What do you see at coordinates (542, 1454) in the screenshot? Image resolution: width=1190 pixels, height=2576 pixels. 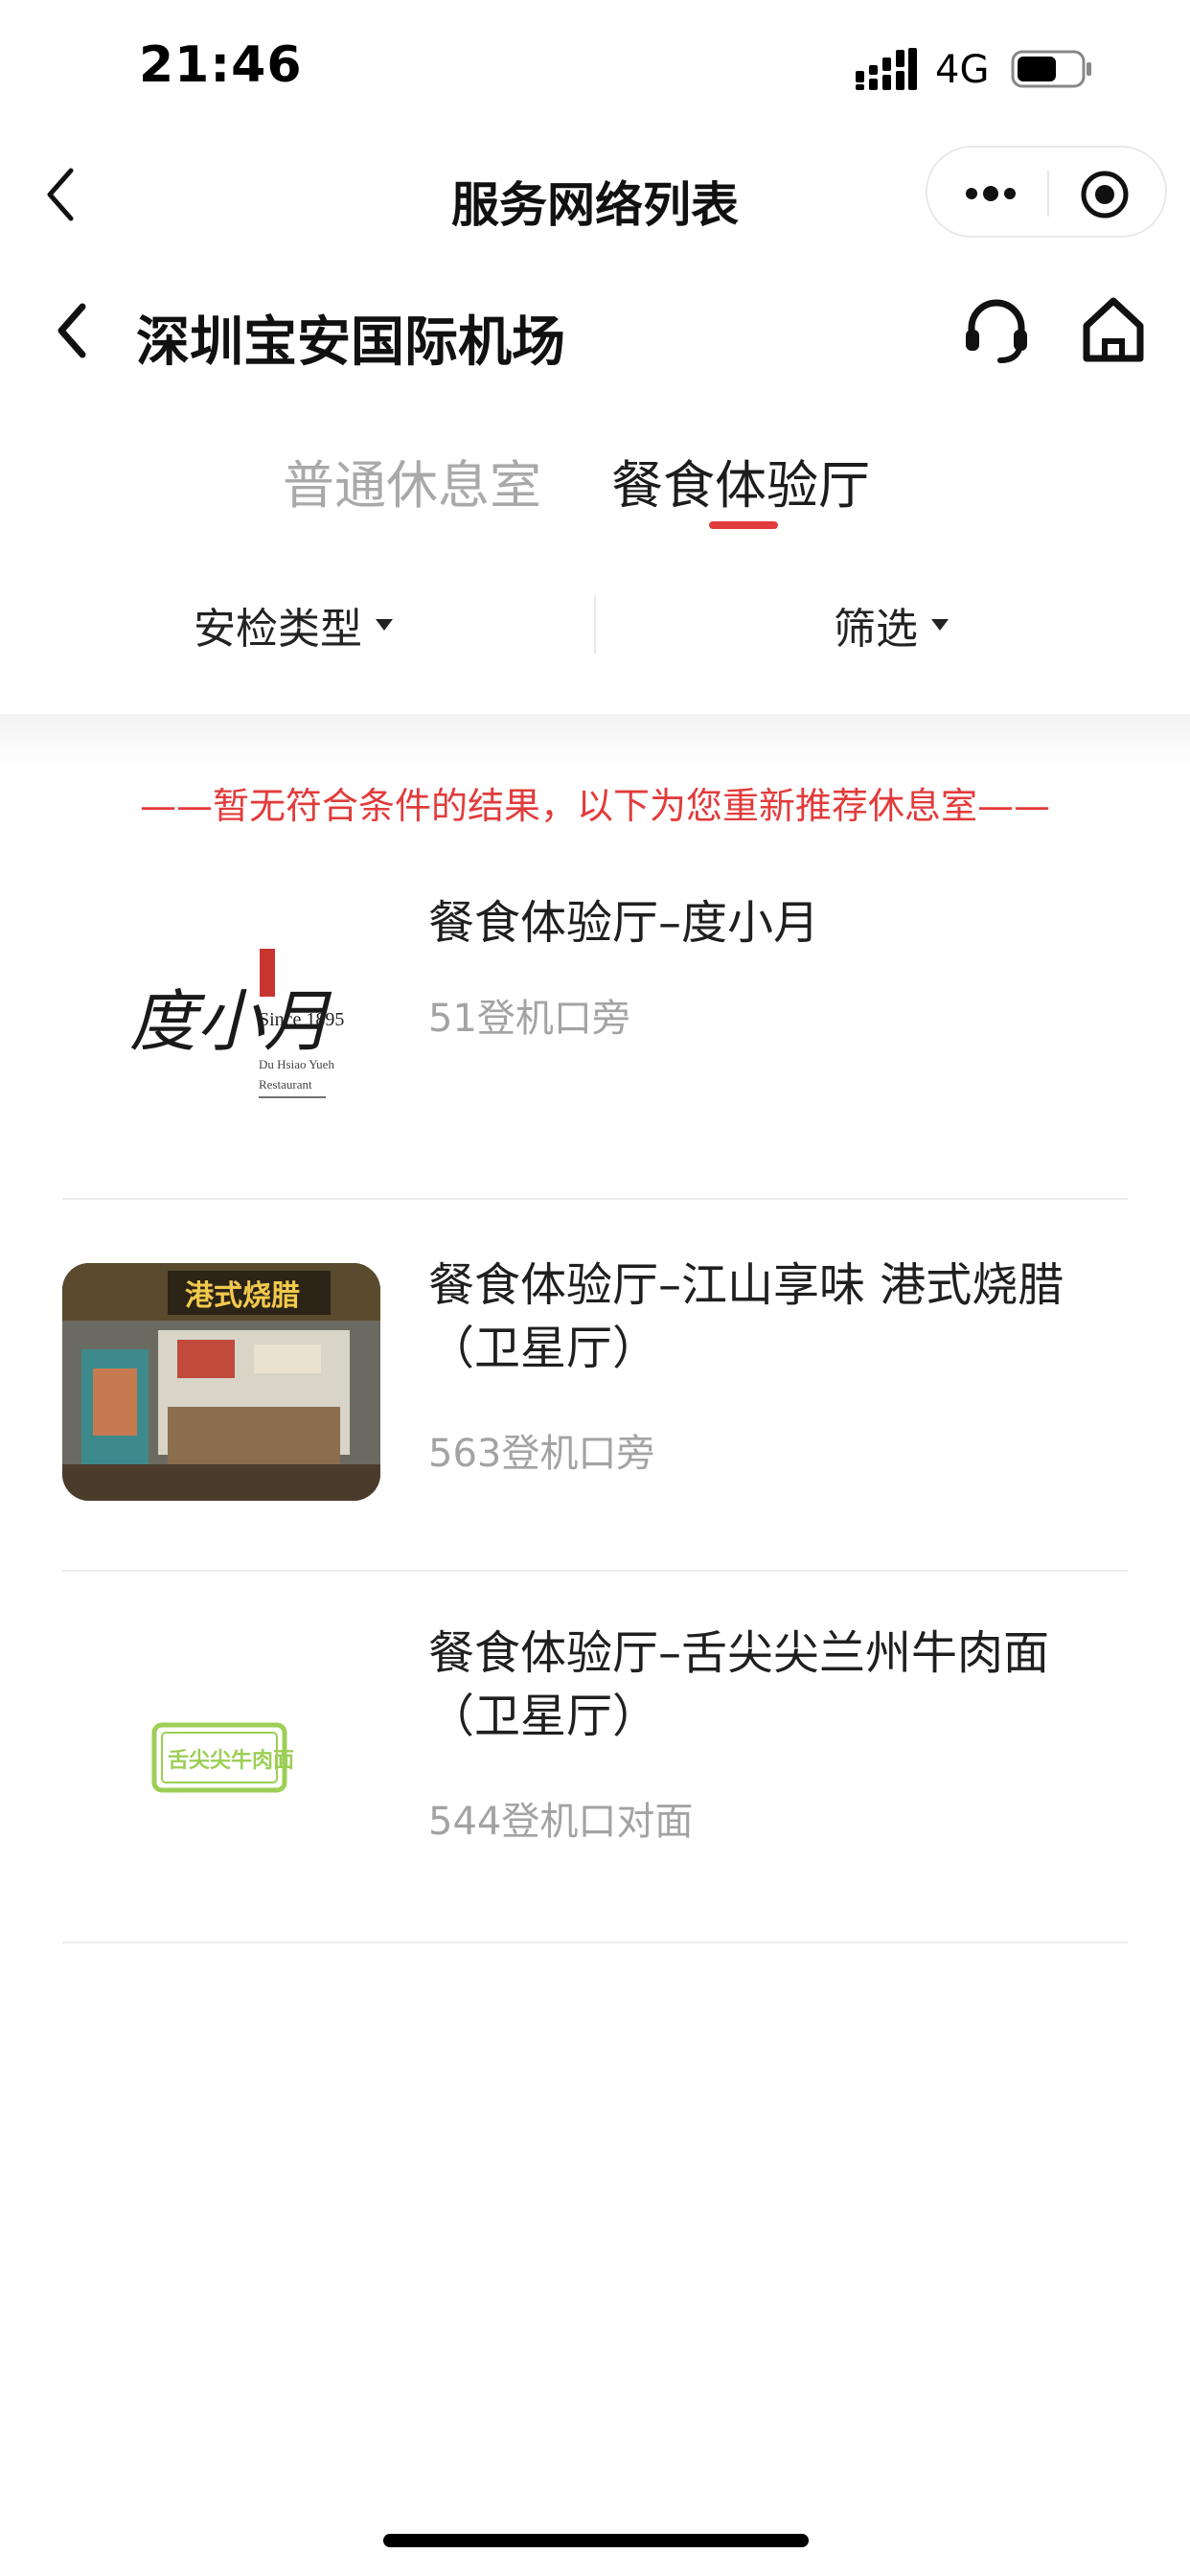 I see `item-location: 563登机口旁` at bounding box center [542, 1454].